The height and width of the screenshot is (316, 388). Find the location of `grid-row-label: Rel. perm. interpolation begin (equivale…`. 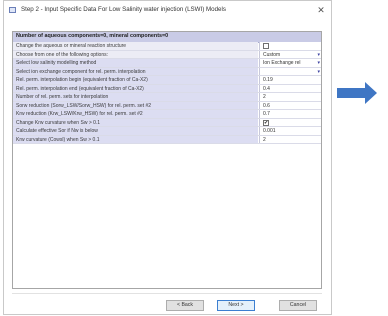

grid-row-label: Rel. perm. interpolation begin (equivale… is located at coordinates (135, 80).